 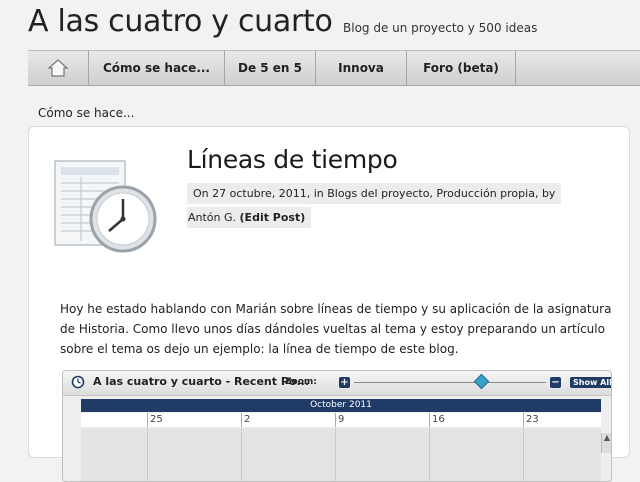 I want to click on post-title: Líneas de tiempo, so click(x=292, y=159).